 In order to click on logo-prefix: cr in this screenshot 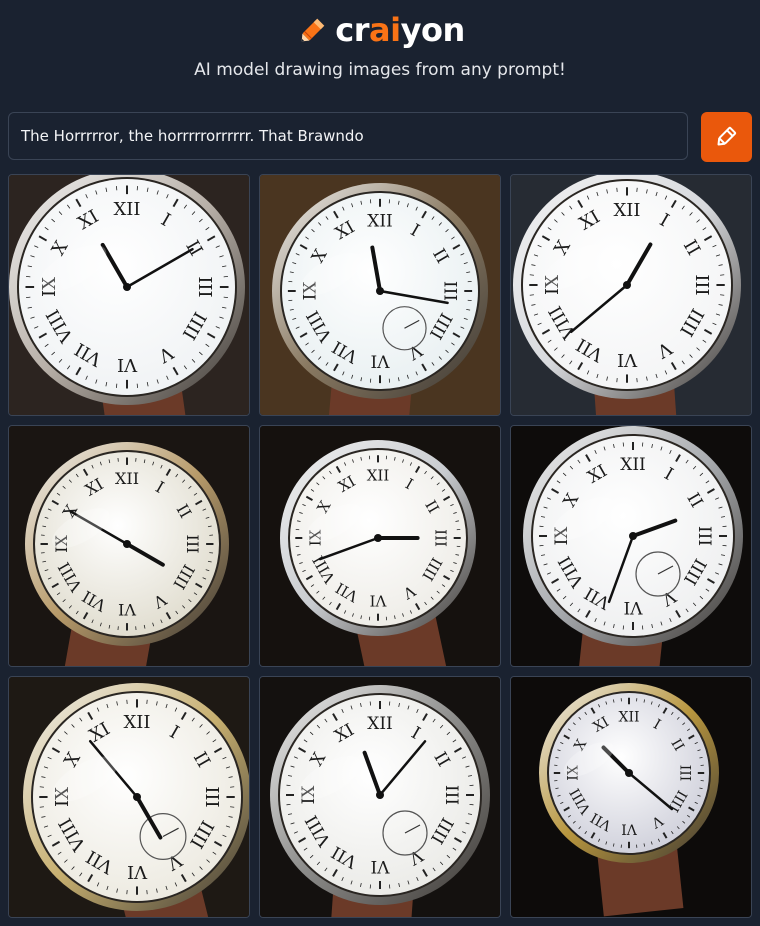, I will do `click(352, 30)`.